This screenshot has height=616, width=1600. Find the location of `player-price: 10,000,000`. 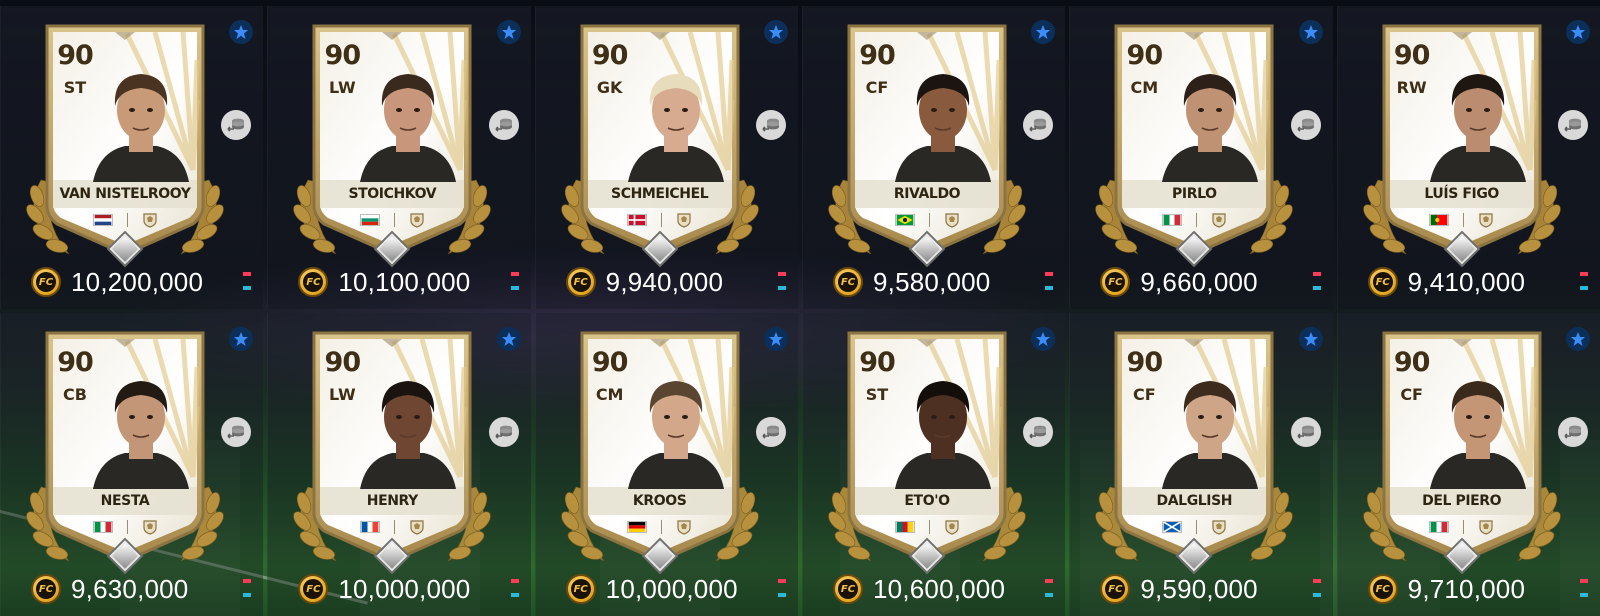

player-price: 10,000,000 is located at coordinates (404, 588).